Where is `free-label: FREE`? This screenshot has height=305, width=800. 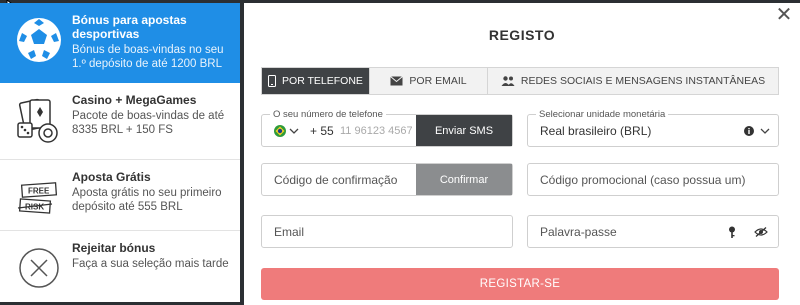
free-label: FREE is located at coordinates (39, 191).